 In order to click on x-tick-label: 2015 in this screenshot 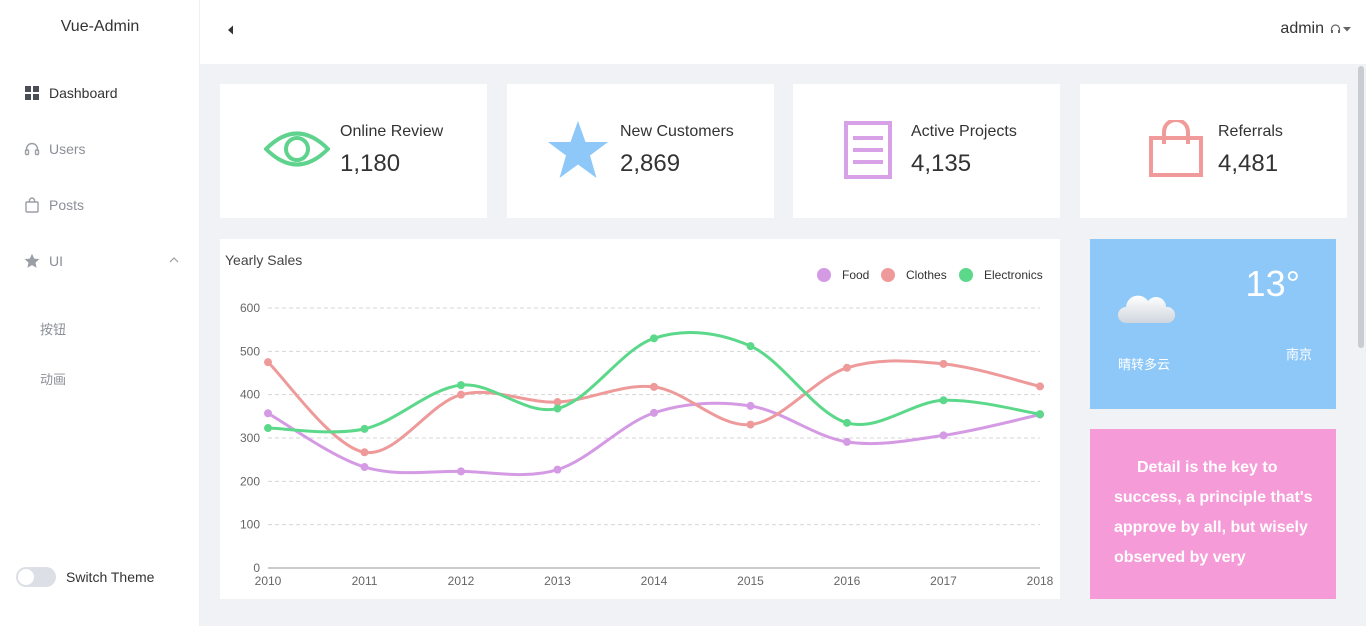, I will do `click(750, 581)`.